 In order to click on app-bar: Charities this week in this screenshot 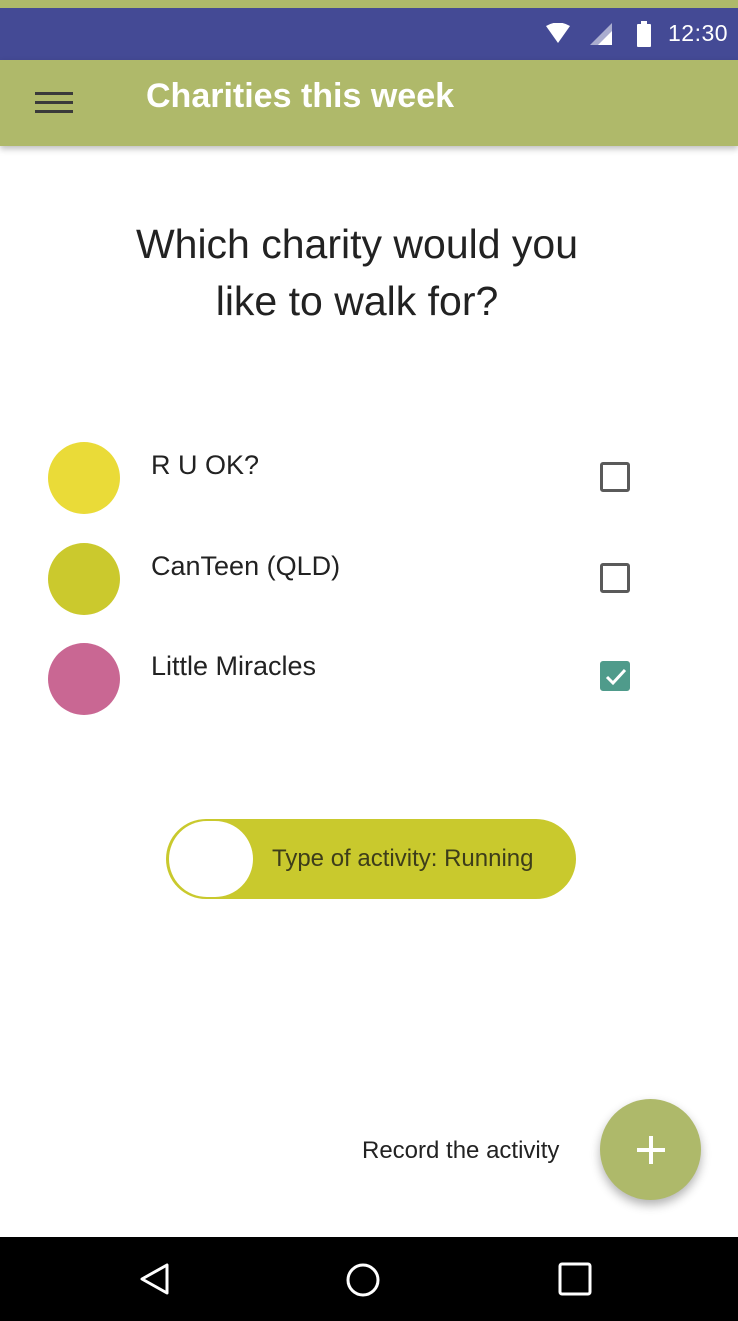, I will do `click(369, 103)`.